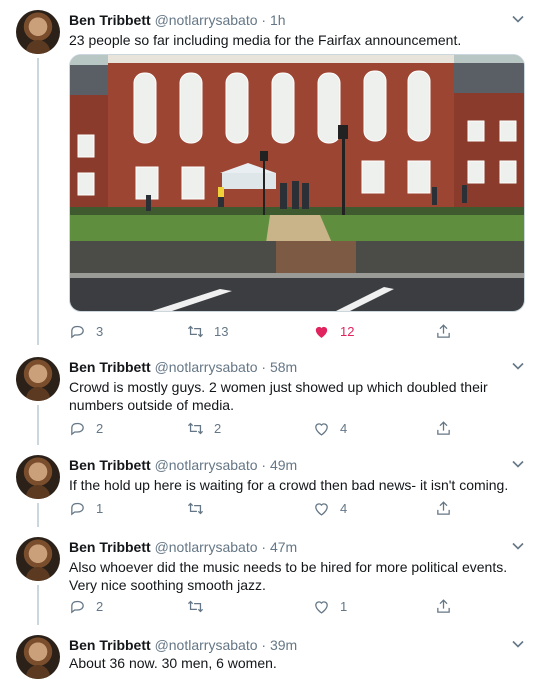  I want to click on tweet-header: Ben Tribbett @notlarrysabato · 49m, so click(183, 465).